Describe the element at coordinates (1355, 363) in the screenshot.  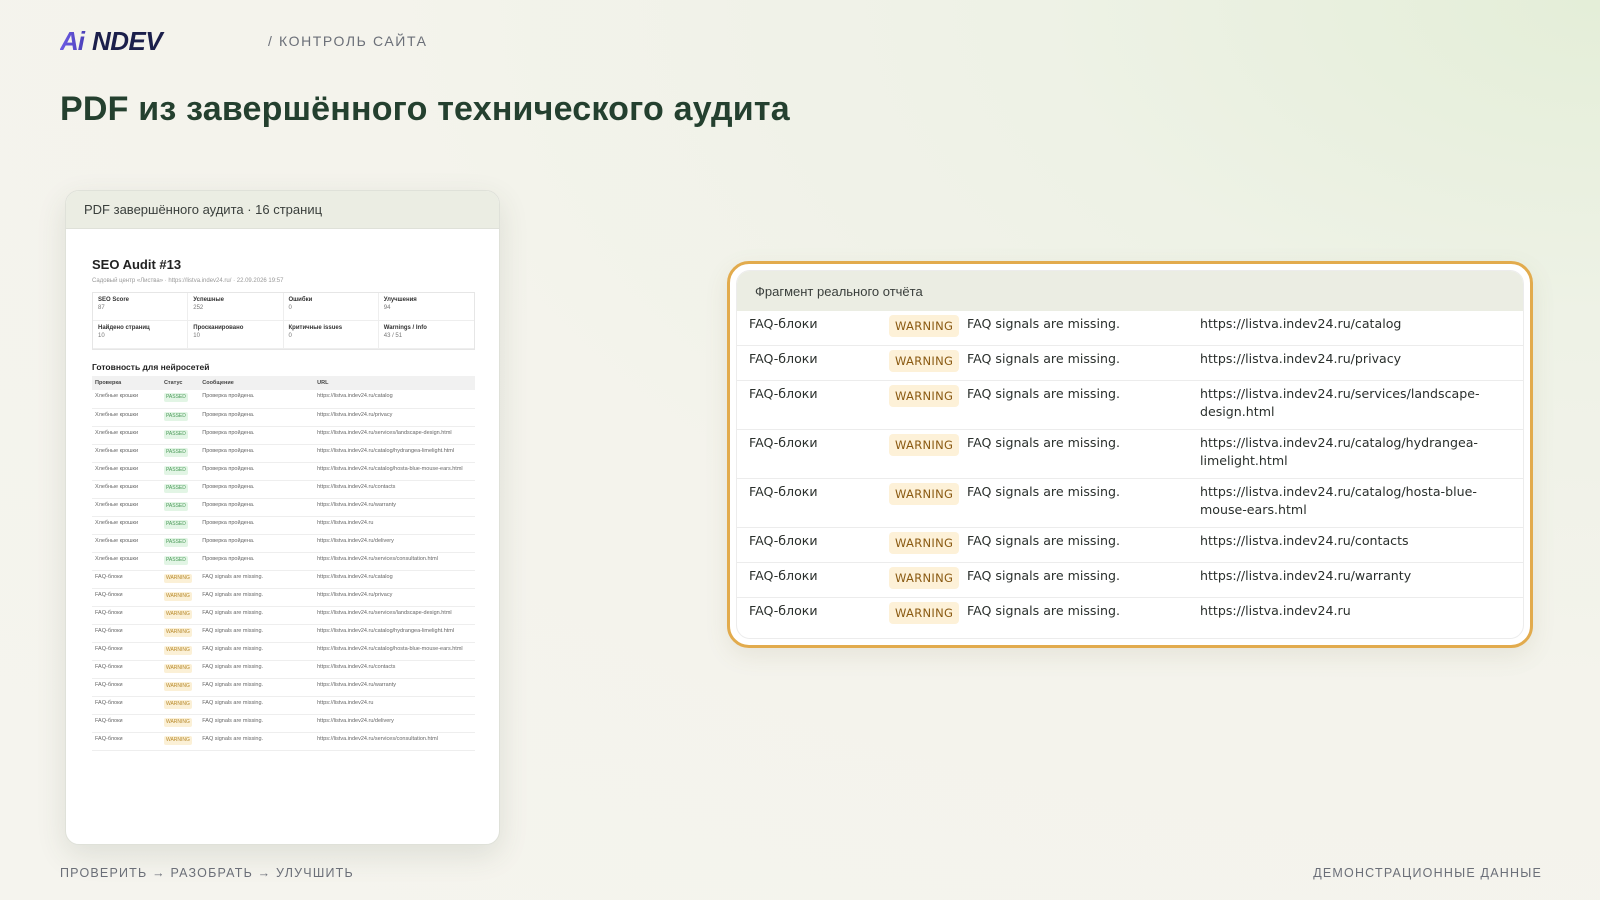
I see `fragment-url-cell: https://listva.indev24.ru/privacy` at that location.